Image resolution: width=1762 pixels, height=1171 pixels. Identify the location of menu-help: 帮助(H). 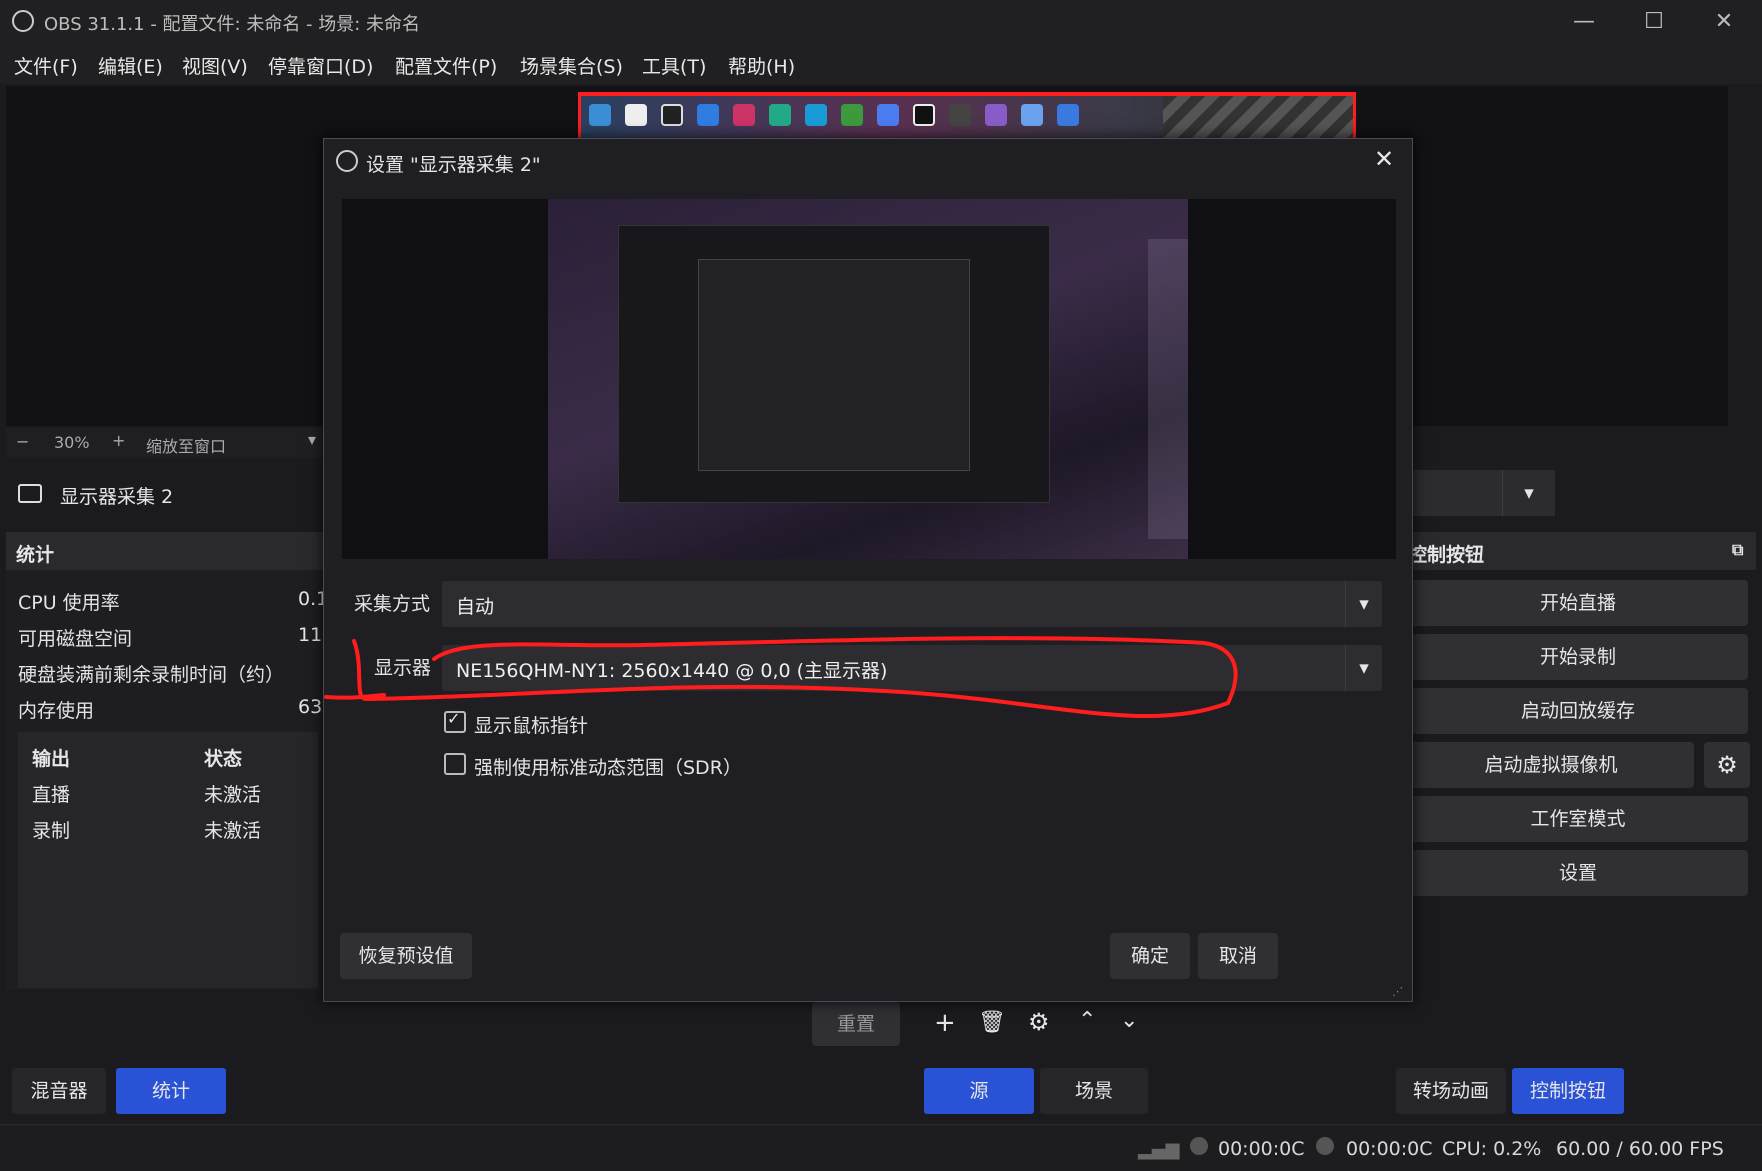
(761, 65).